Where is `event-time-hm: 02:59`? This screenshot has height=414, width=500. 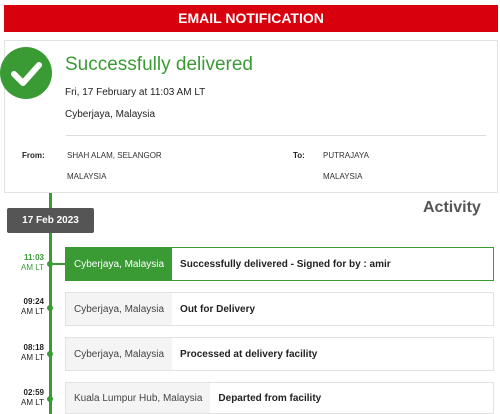 event-time-hm: 02:59 is located at coordinates (33, 392).